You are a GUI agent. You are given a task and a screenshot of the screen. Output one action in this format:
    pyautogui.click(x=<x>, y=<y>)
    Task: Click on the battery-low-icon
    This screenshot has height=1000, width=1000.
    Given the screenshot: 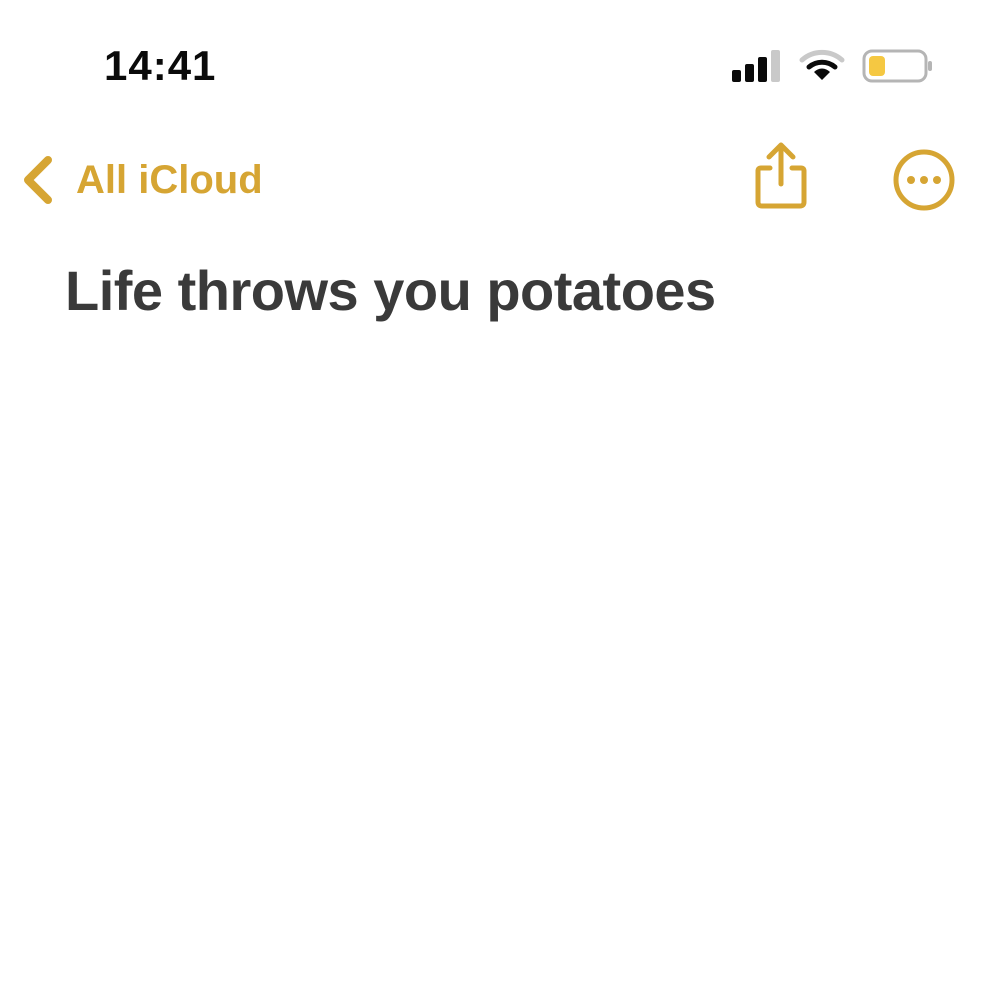 What is the action you would take?
    pyautogui.click(x=897, y=66)
    